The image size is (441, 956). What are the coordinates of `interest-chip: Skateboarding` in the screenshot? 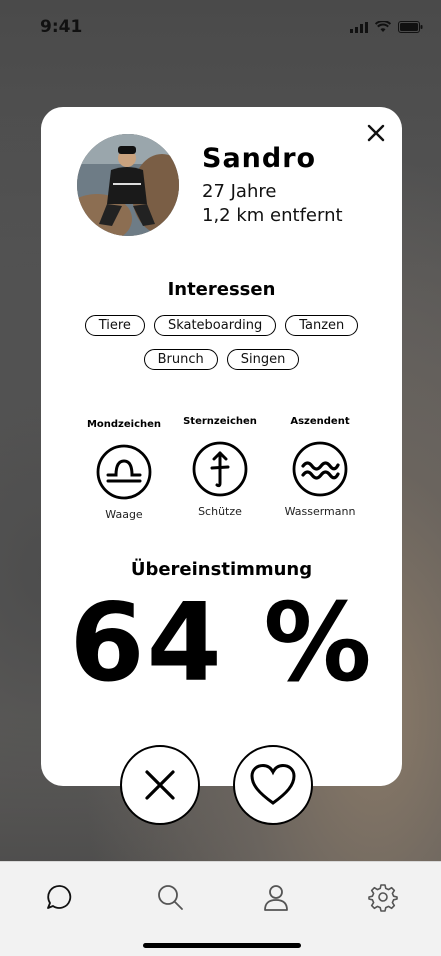 It's located at (215, 325).